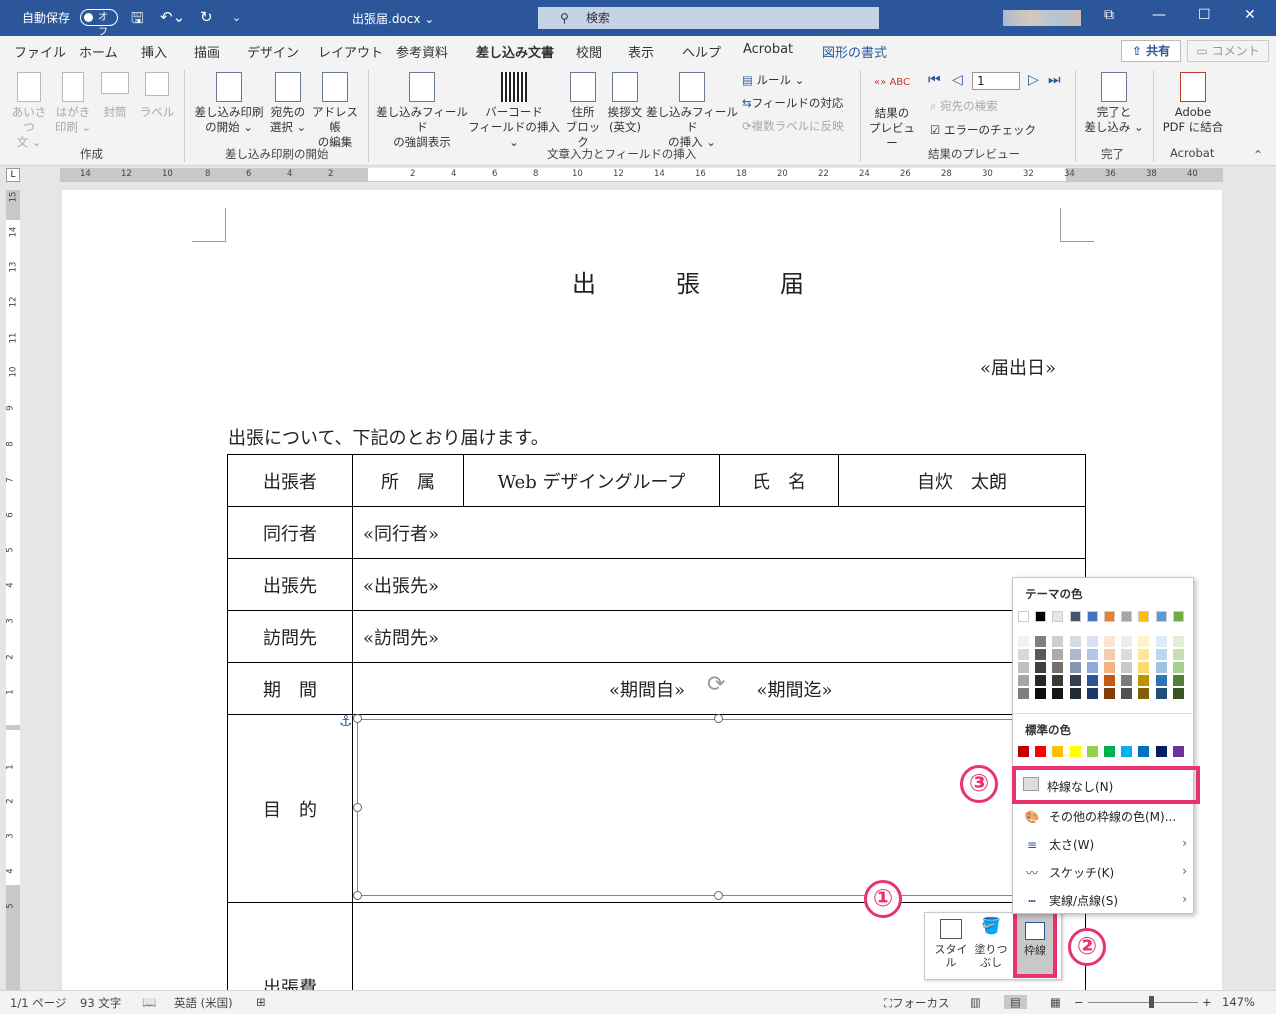 The width and height of the screenshot is (1276, 1014). I want to click on last-record-icon: ⏭, so click(1054, 80).